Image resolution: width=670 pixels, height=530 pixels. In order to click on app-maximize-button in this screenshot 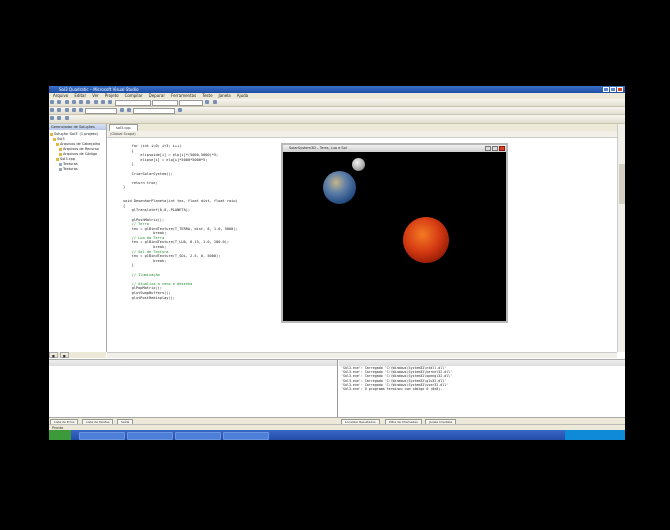, I will do `click(495, 148)`.